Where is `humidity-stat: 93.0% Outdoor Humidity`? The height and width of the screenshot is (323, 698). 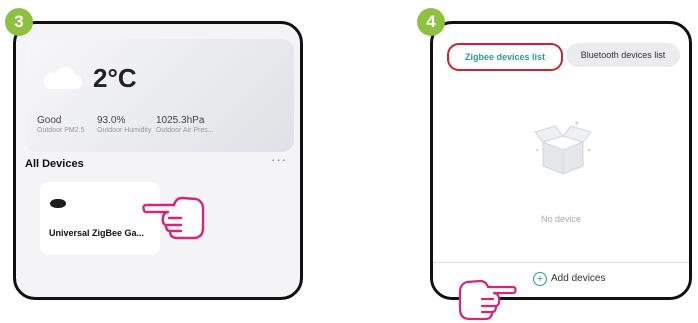 humidity-stat: 93.0% Outdoor Humidity is located at coordinates (124, 124).